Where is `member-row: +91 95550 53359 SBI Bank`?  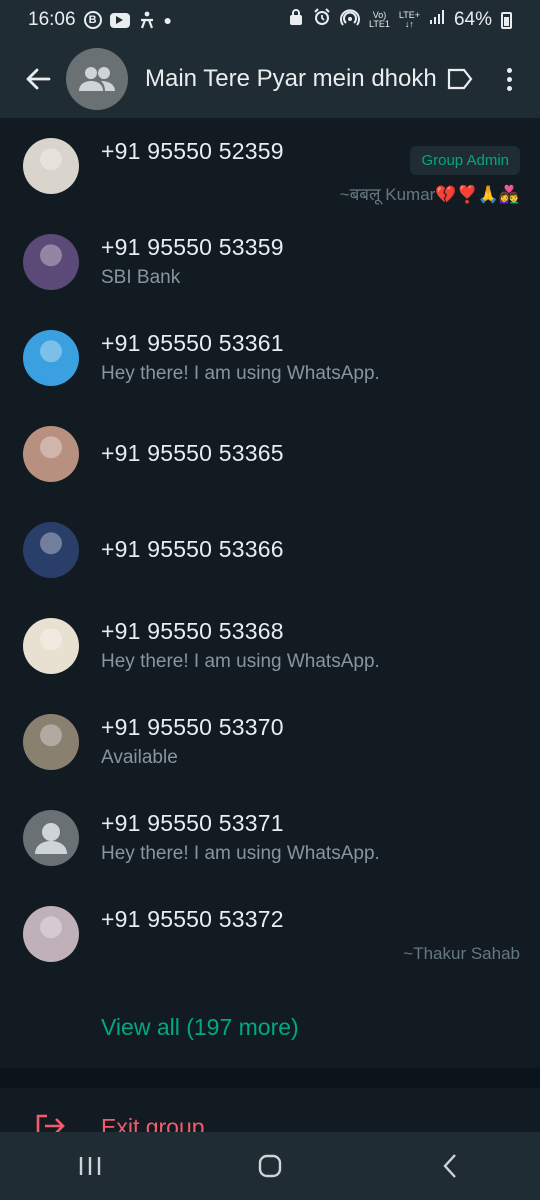 member-row: +91 95550 53359 SBI Bank is located at coordinates (270, 262).